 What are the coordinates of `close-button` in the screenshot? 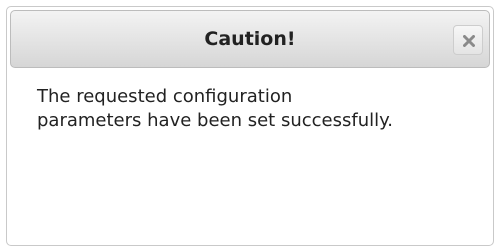 It's located at (468, 40).